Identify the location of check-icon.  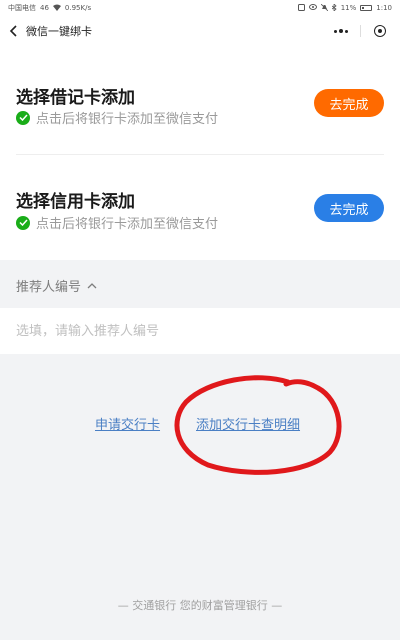
(23, 222).